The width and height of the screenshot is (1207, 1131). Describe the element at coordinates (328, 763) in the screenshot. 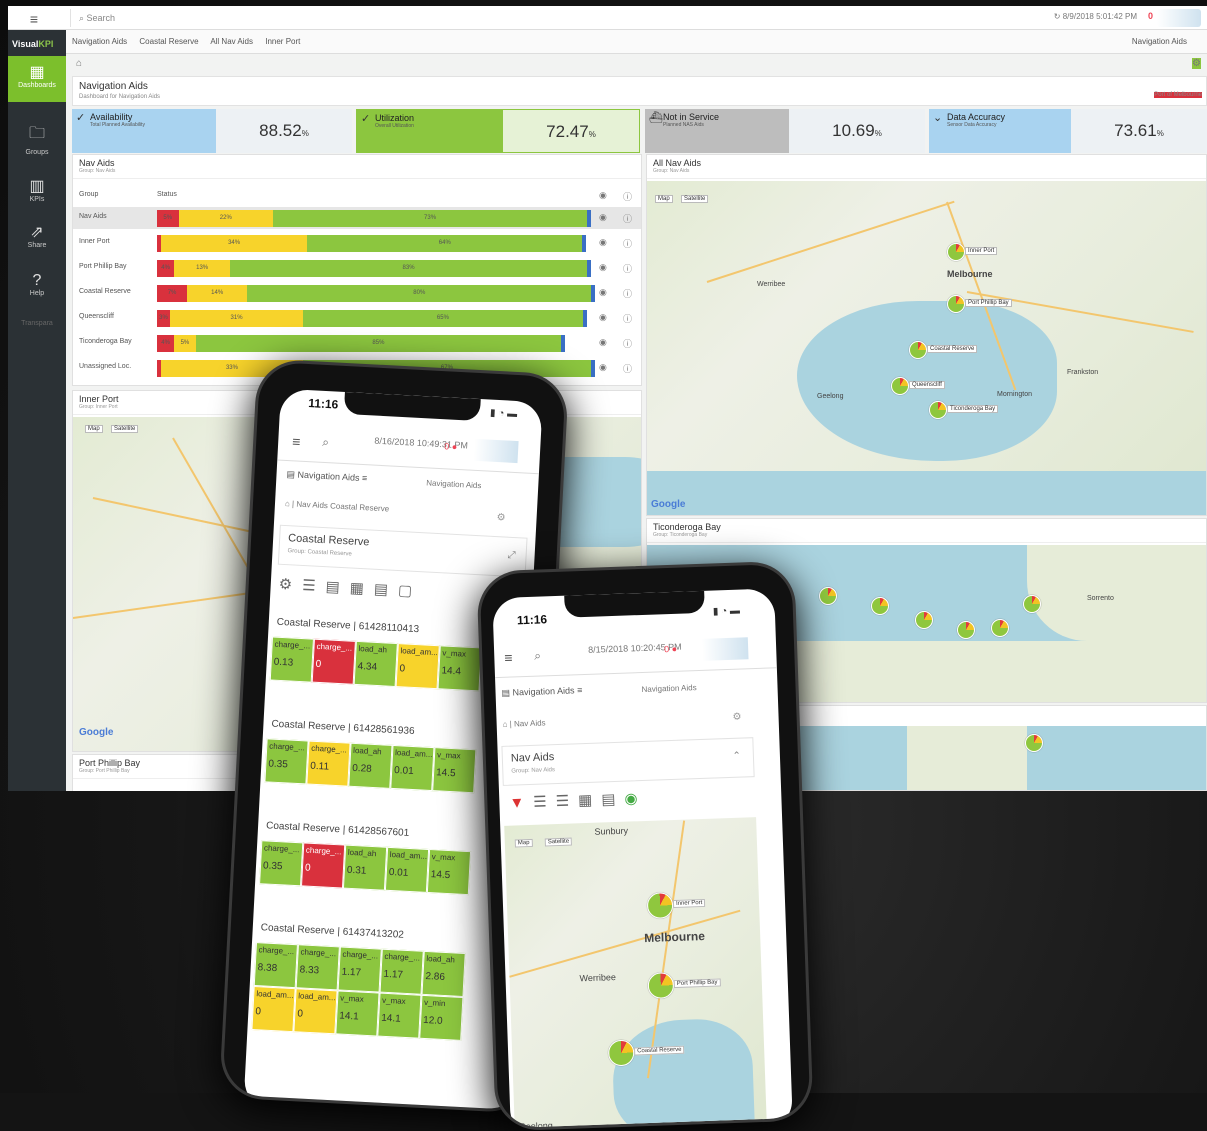

I see `kpi-cell: charge_... 0.11` at that location.